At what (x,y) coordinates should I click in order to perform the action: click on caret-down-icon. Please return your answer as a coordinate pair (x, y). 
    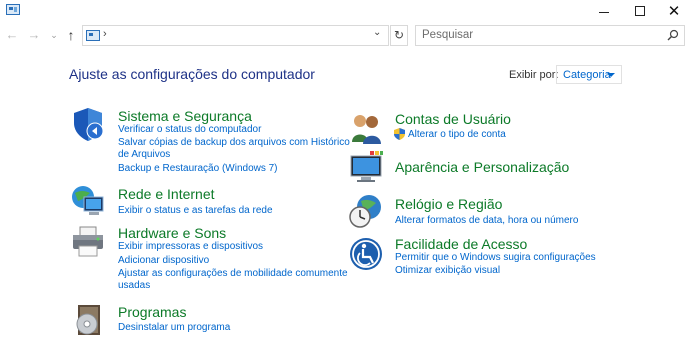
    Looking at the image, I should click on (611, 75).